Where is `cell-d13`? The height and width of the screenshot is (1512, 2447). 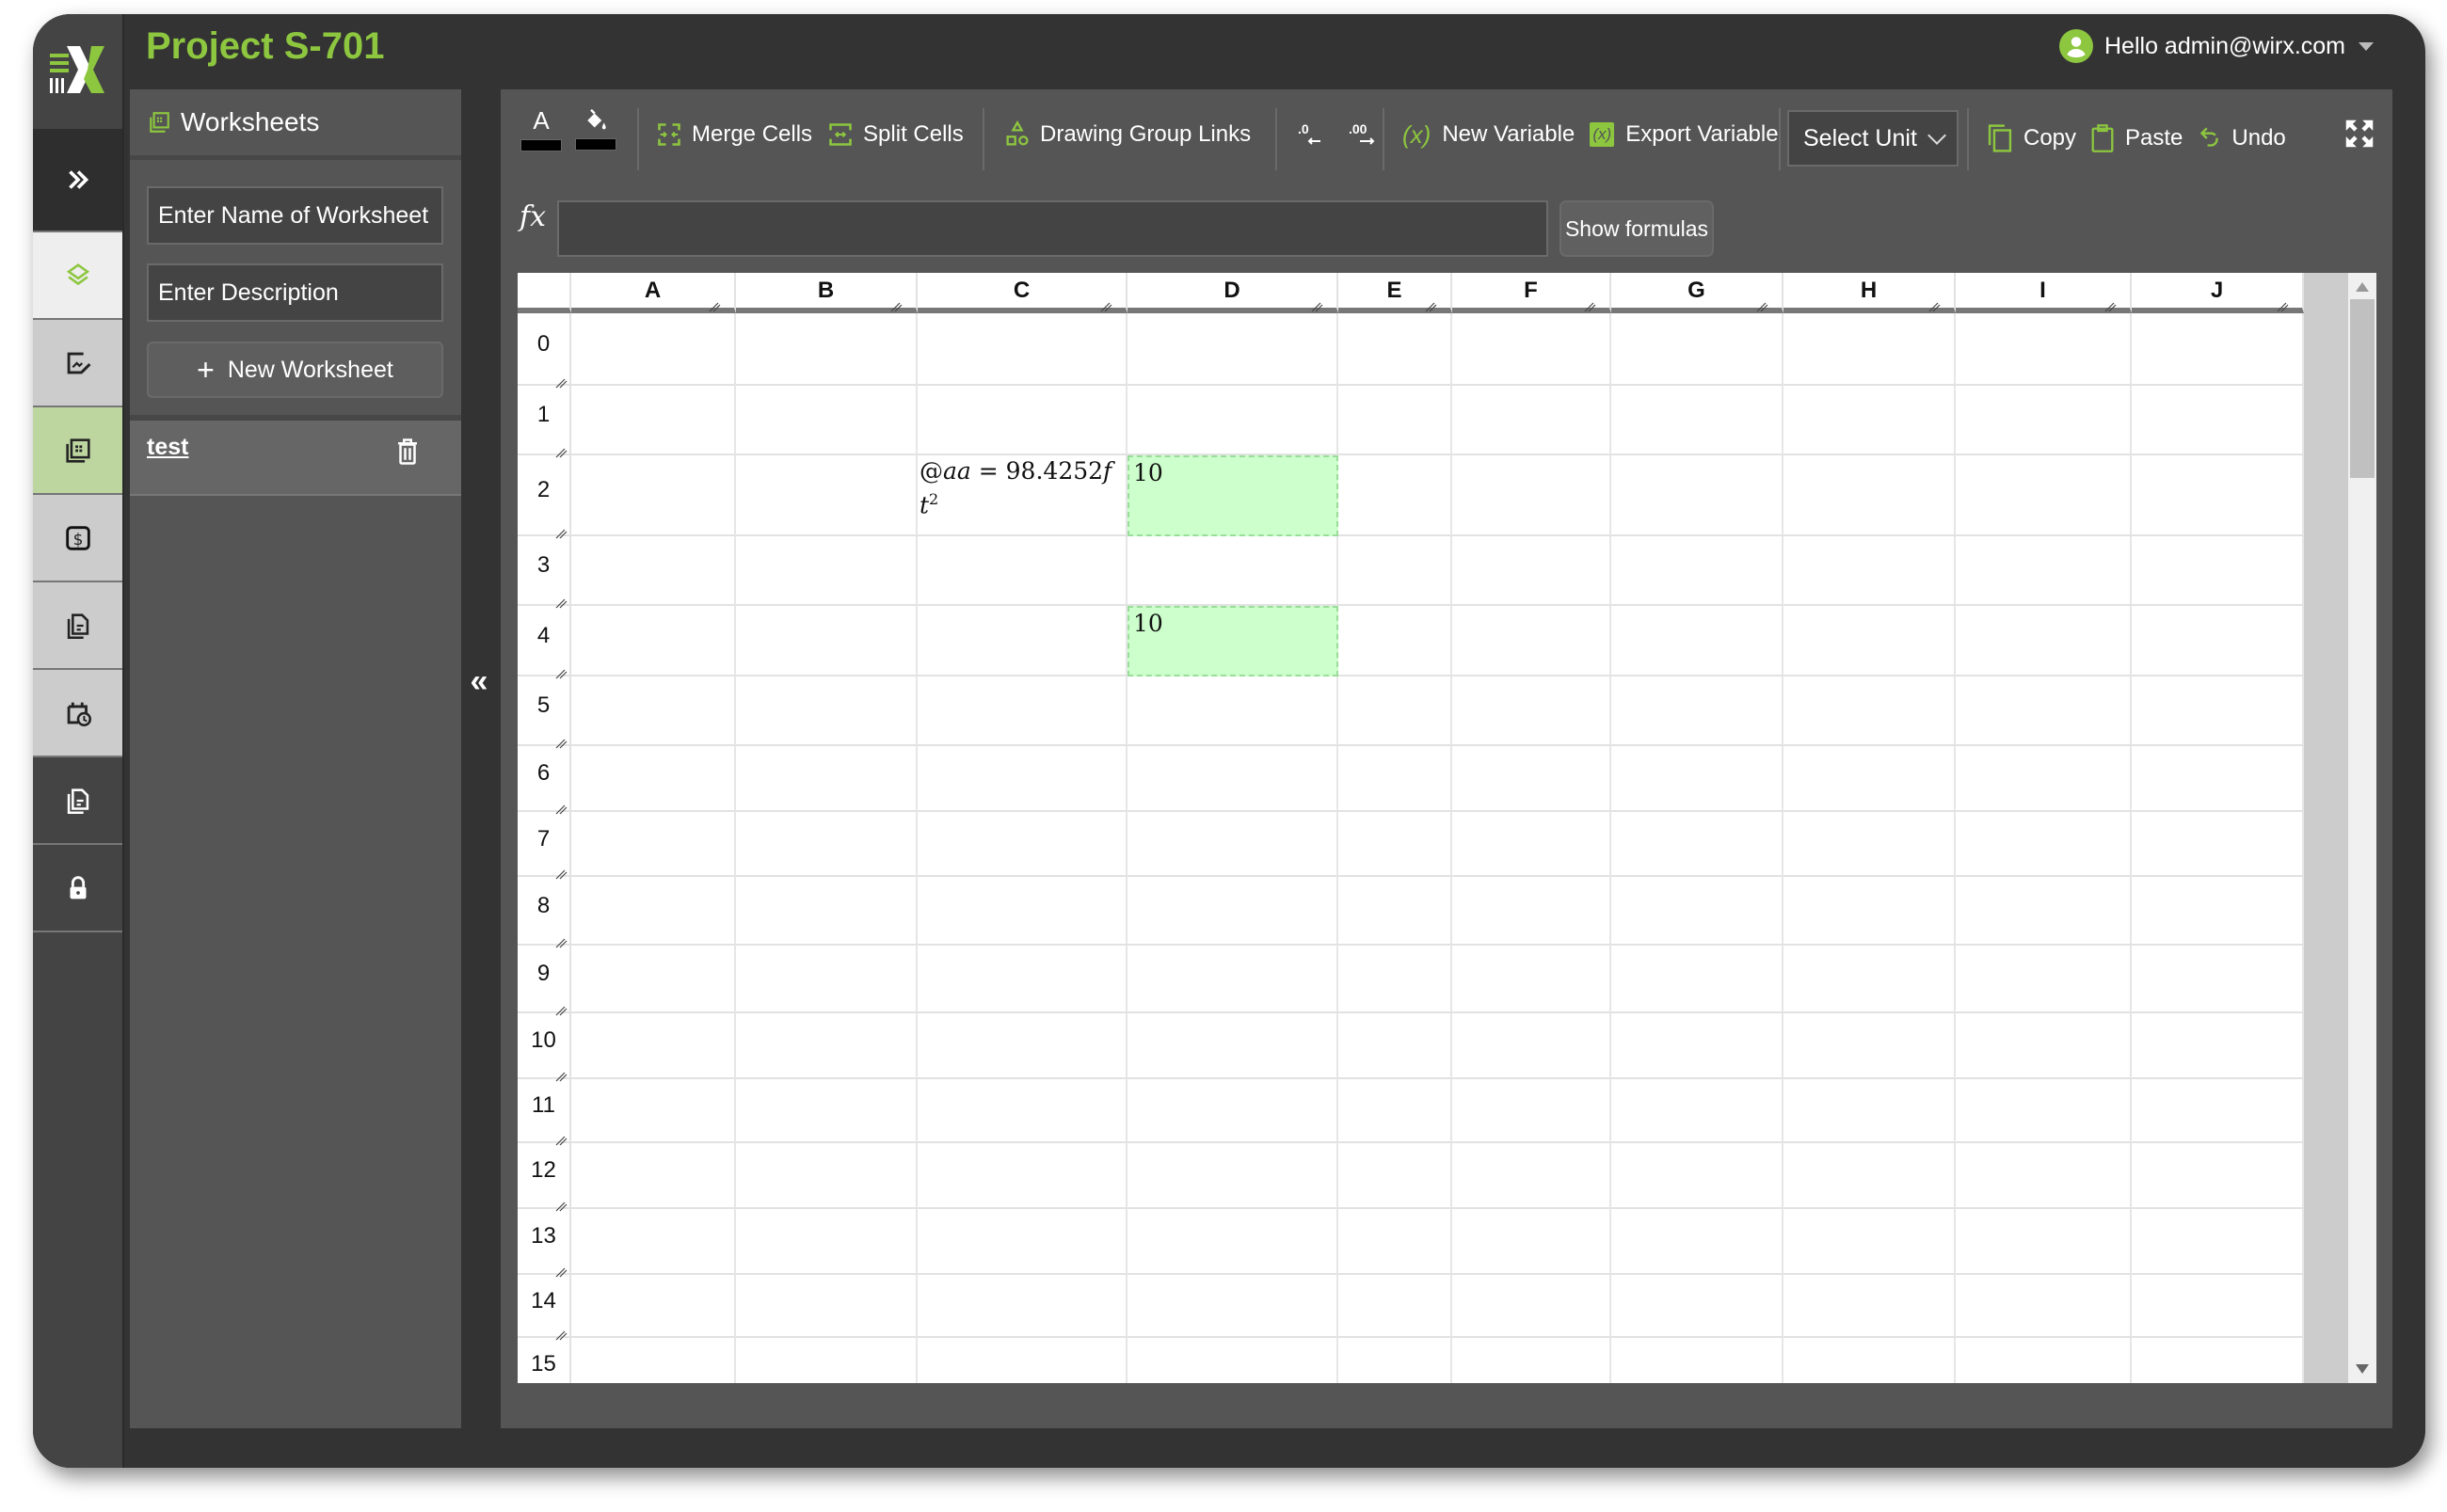 cell-d13 is located at coordinates (1233, 1242).